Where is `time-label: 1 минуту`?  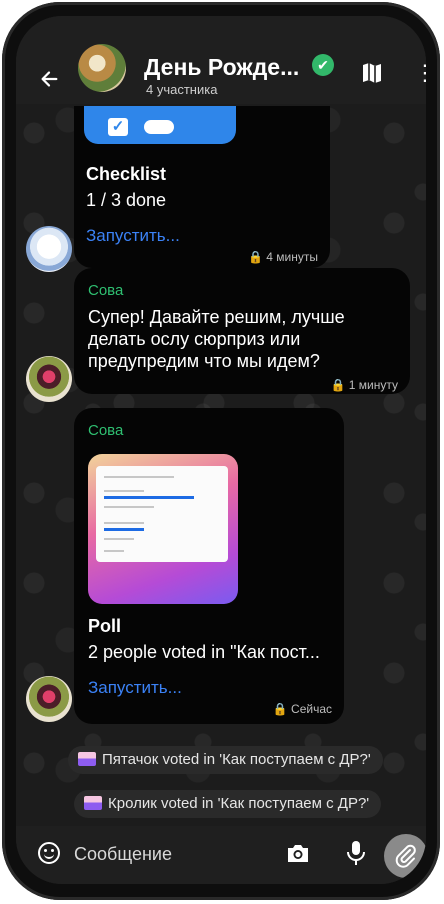
time-label: 1 минуту is located at coordinates (373, 385).